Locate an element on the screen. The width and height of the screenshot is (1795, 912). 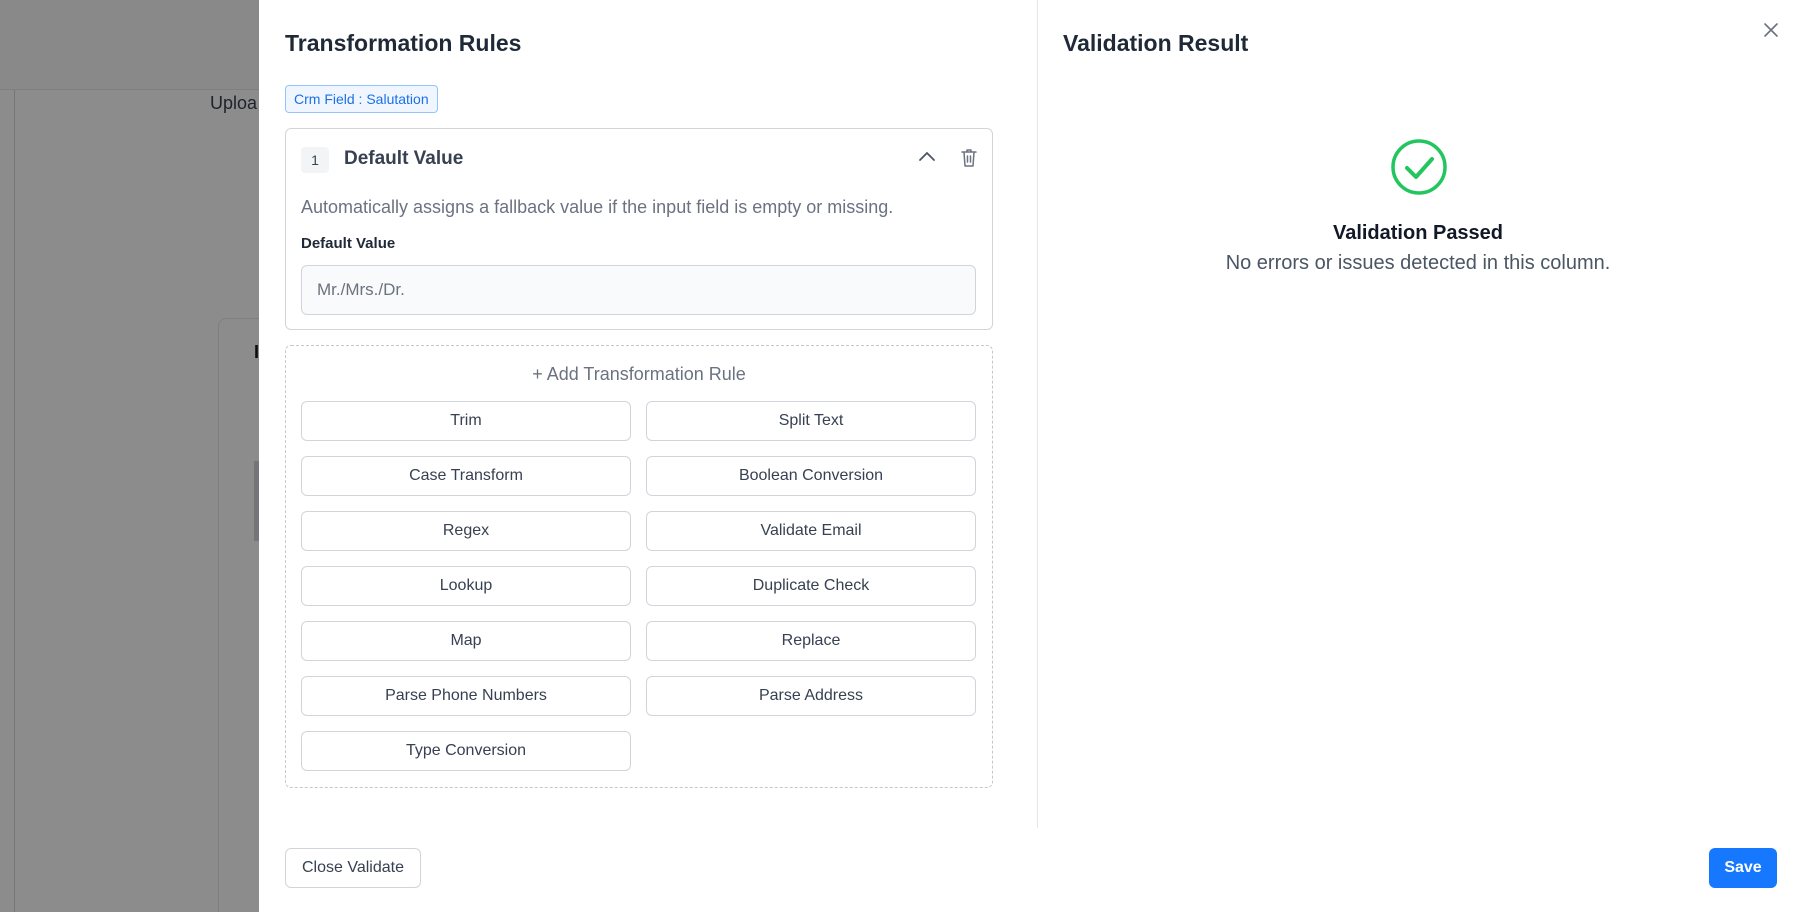
chevron-up-icon is located at coordinates (927, 156).